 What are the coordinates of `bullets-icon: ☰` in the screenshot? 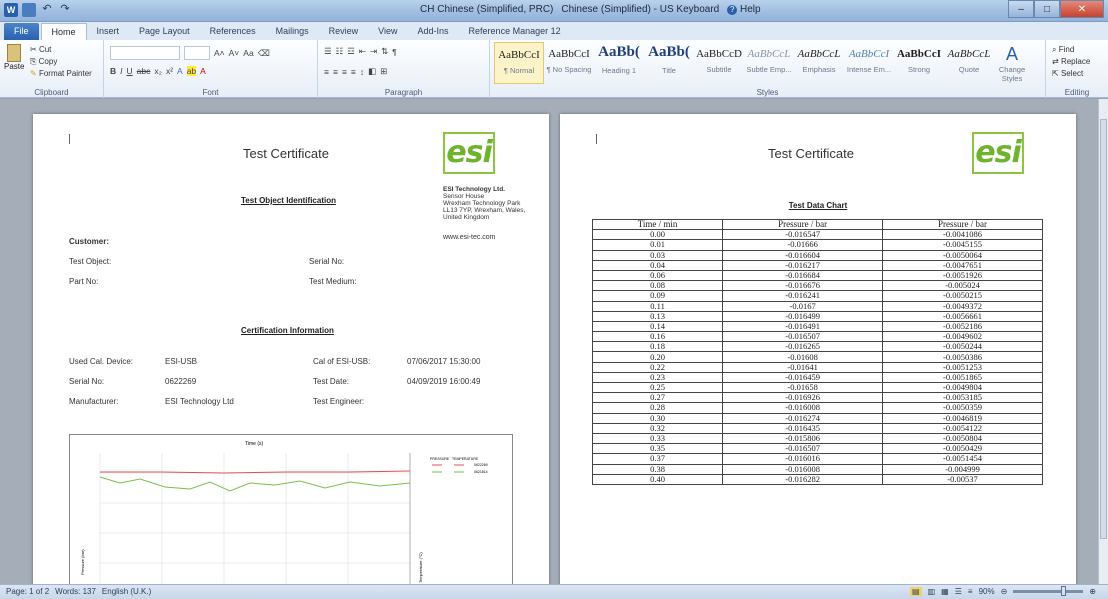 It's located at (328, 51).